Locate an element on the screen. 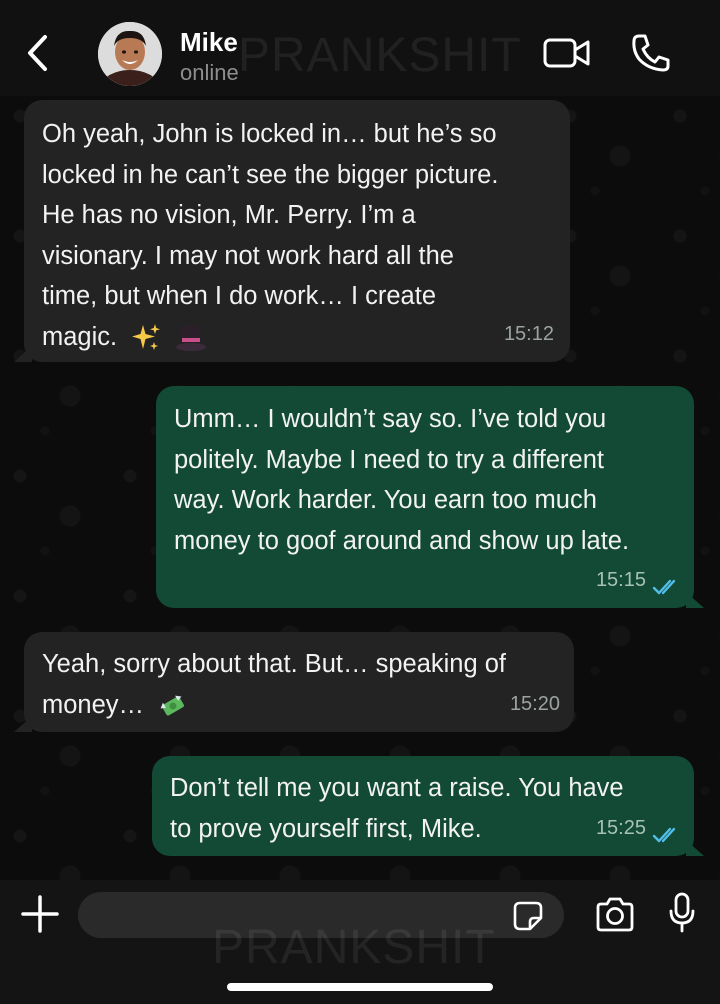 The height and width of the screenshot is (1004, 720). avatar-image is located at coordinates (130, 54).